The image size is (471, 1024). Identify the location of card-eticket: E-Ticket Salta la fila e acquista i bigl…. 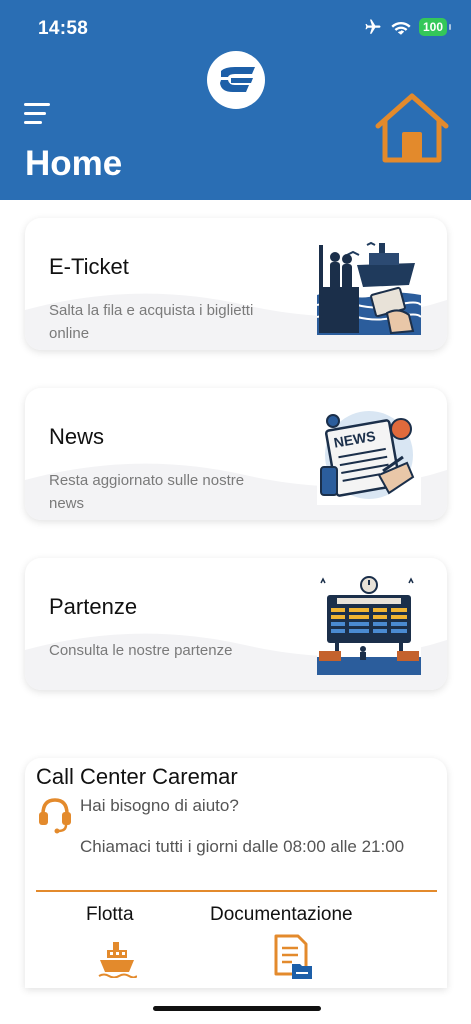
(236, 284).